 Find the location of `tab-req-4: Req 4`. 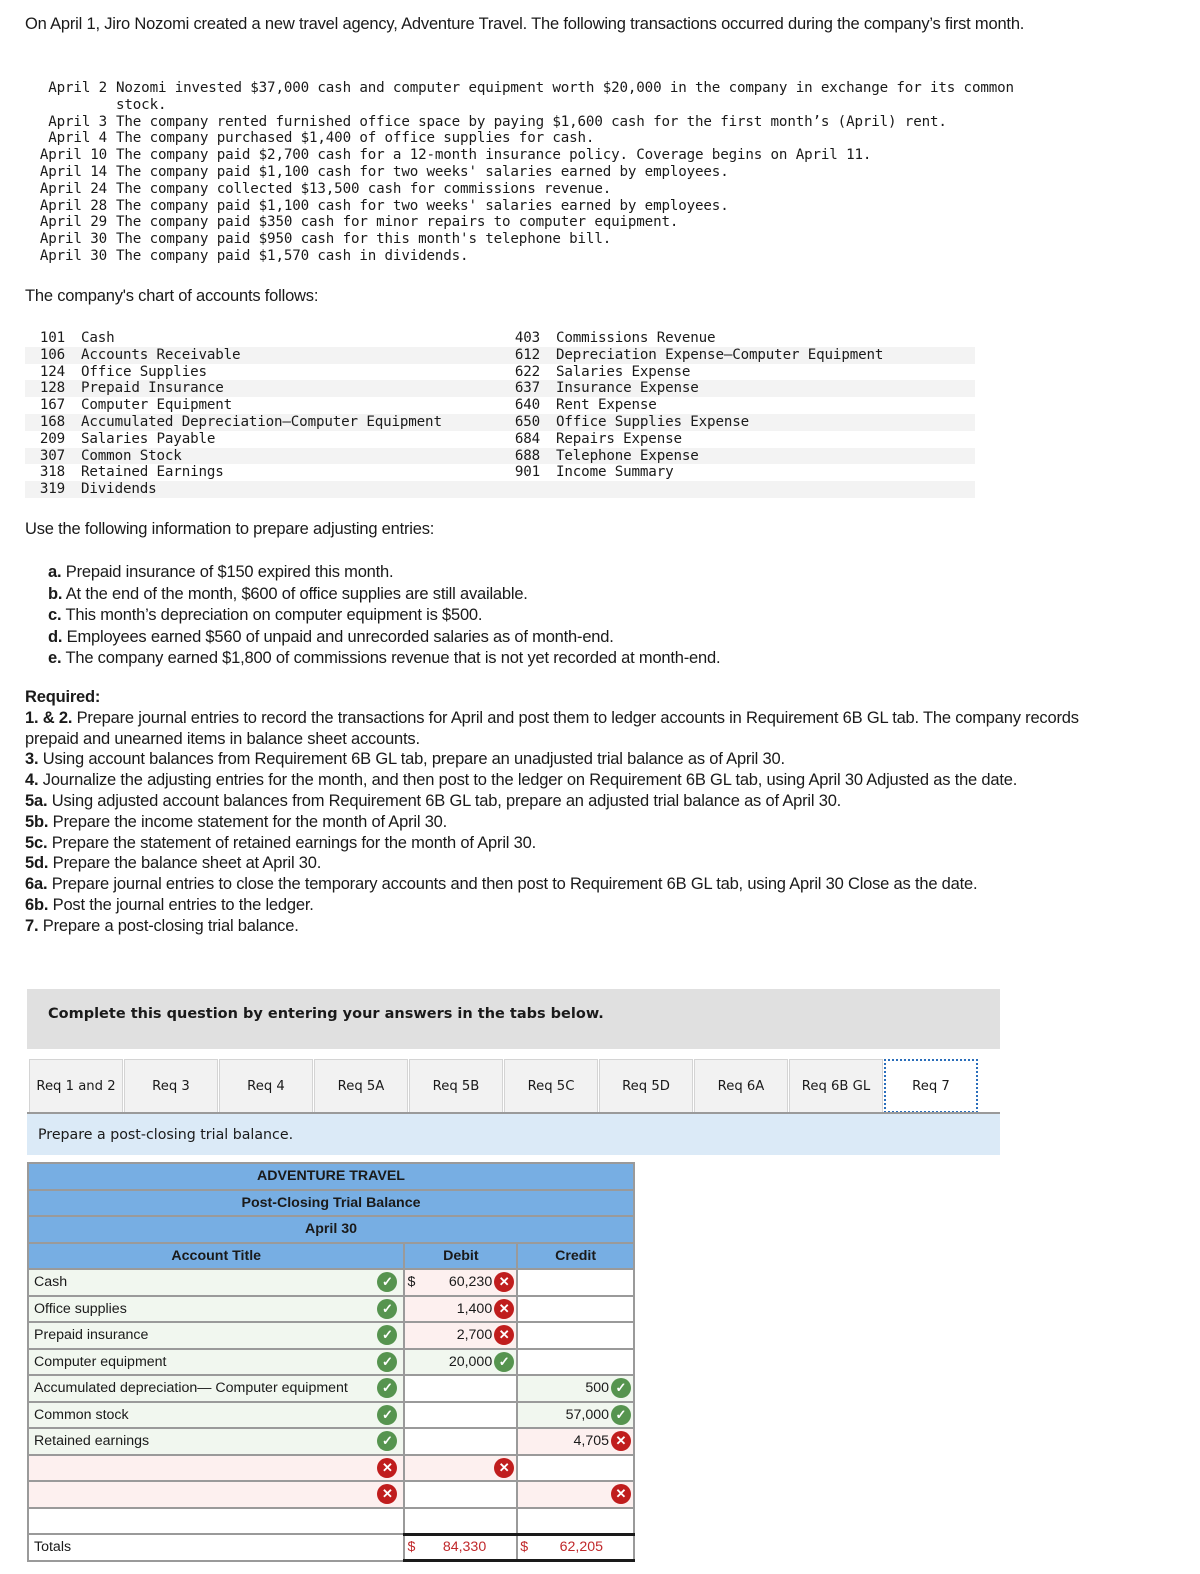

tab-req-4: Req 4 is located at coordinates (266, 1086).